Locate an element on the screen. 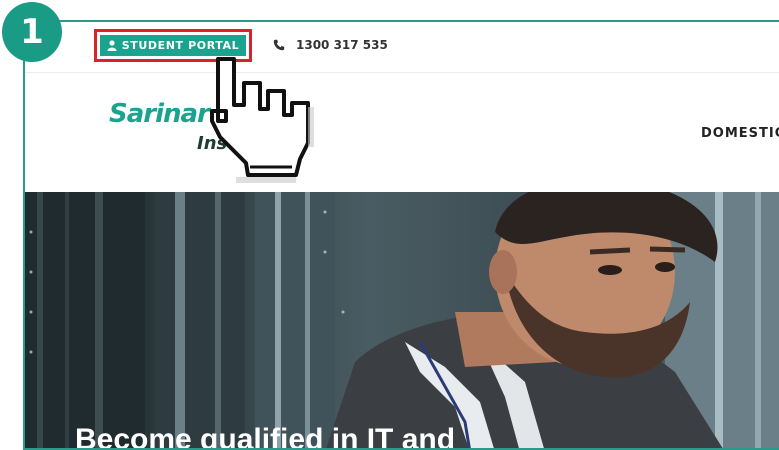 This screenshot has height=450, width=779. hand-pointer-icon is located at coordinates (262, 120).